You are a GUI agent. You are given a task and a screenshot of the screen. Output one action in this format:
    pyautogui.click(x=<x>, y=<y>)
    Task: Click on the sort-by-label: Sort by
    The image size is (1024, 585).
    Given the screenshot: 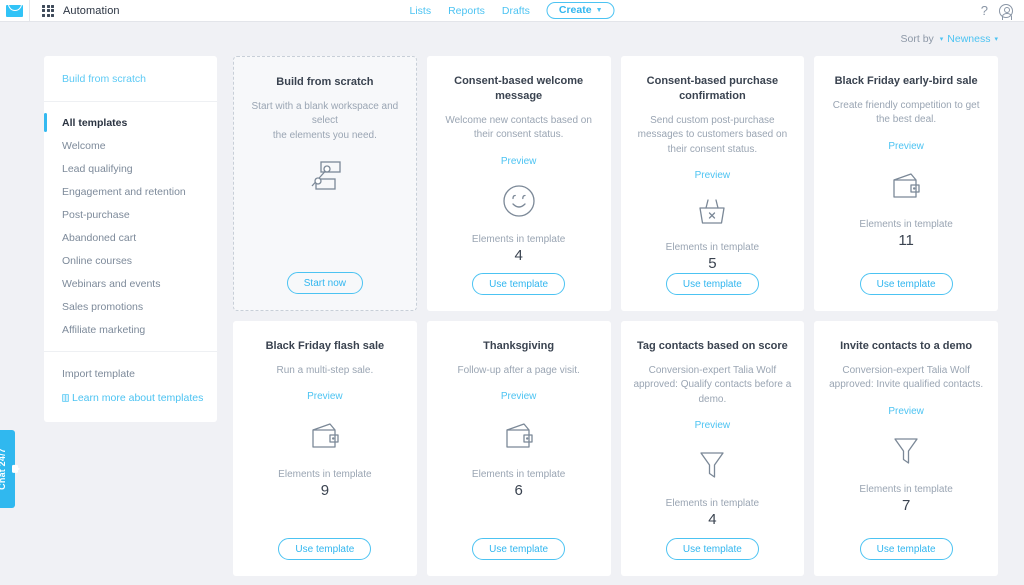 What is the action you would take?
    pyautogui.click(x=917, y=39)
    